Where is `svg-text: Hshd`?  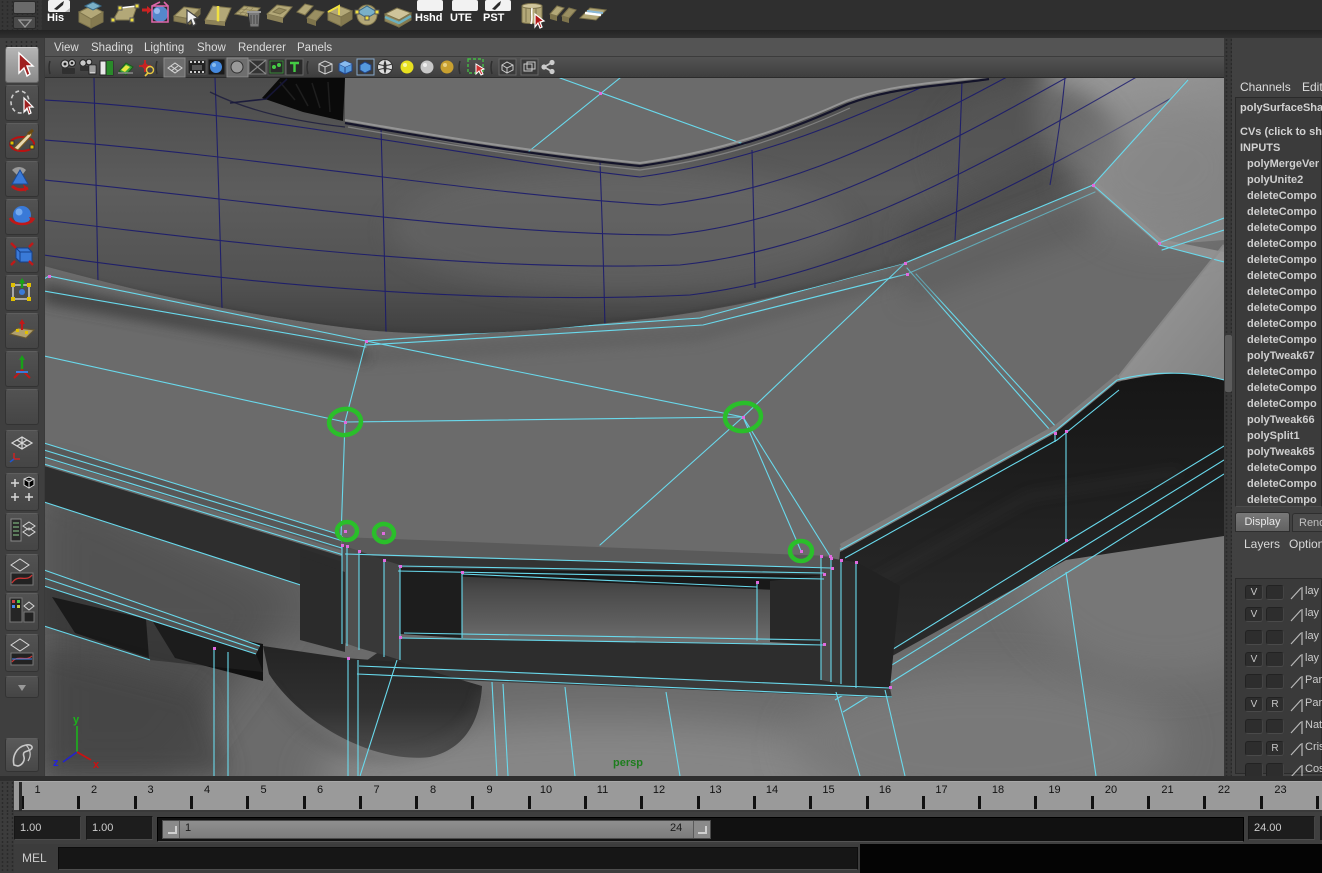
svg-text: Hshd is located at coordinates (429, 18).